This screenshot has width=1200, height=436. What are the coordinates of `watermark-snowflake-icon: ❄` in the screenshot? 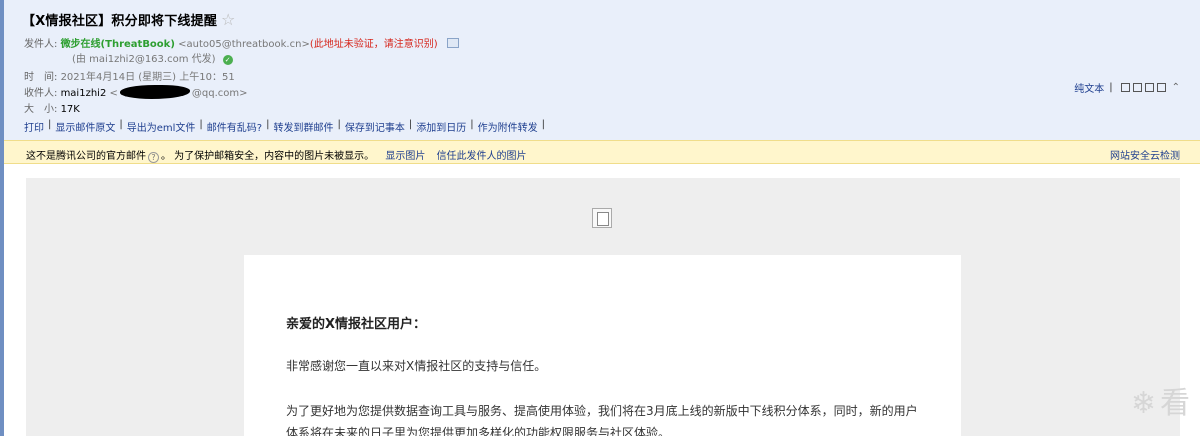 It's located at (1145, 403).